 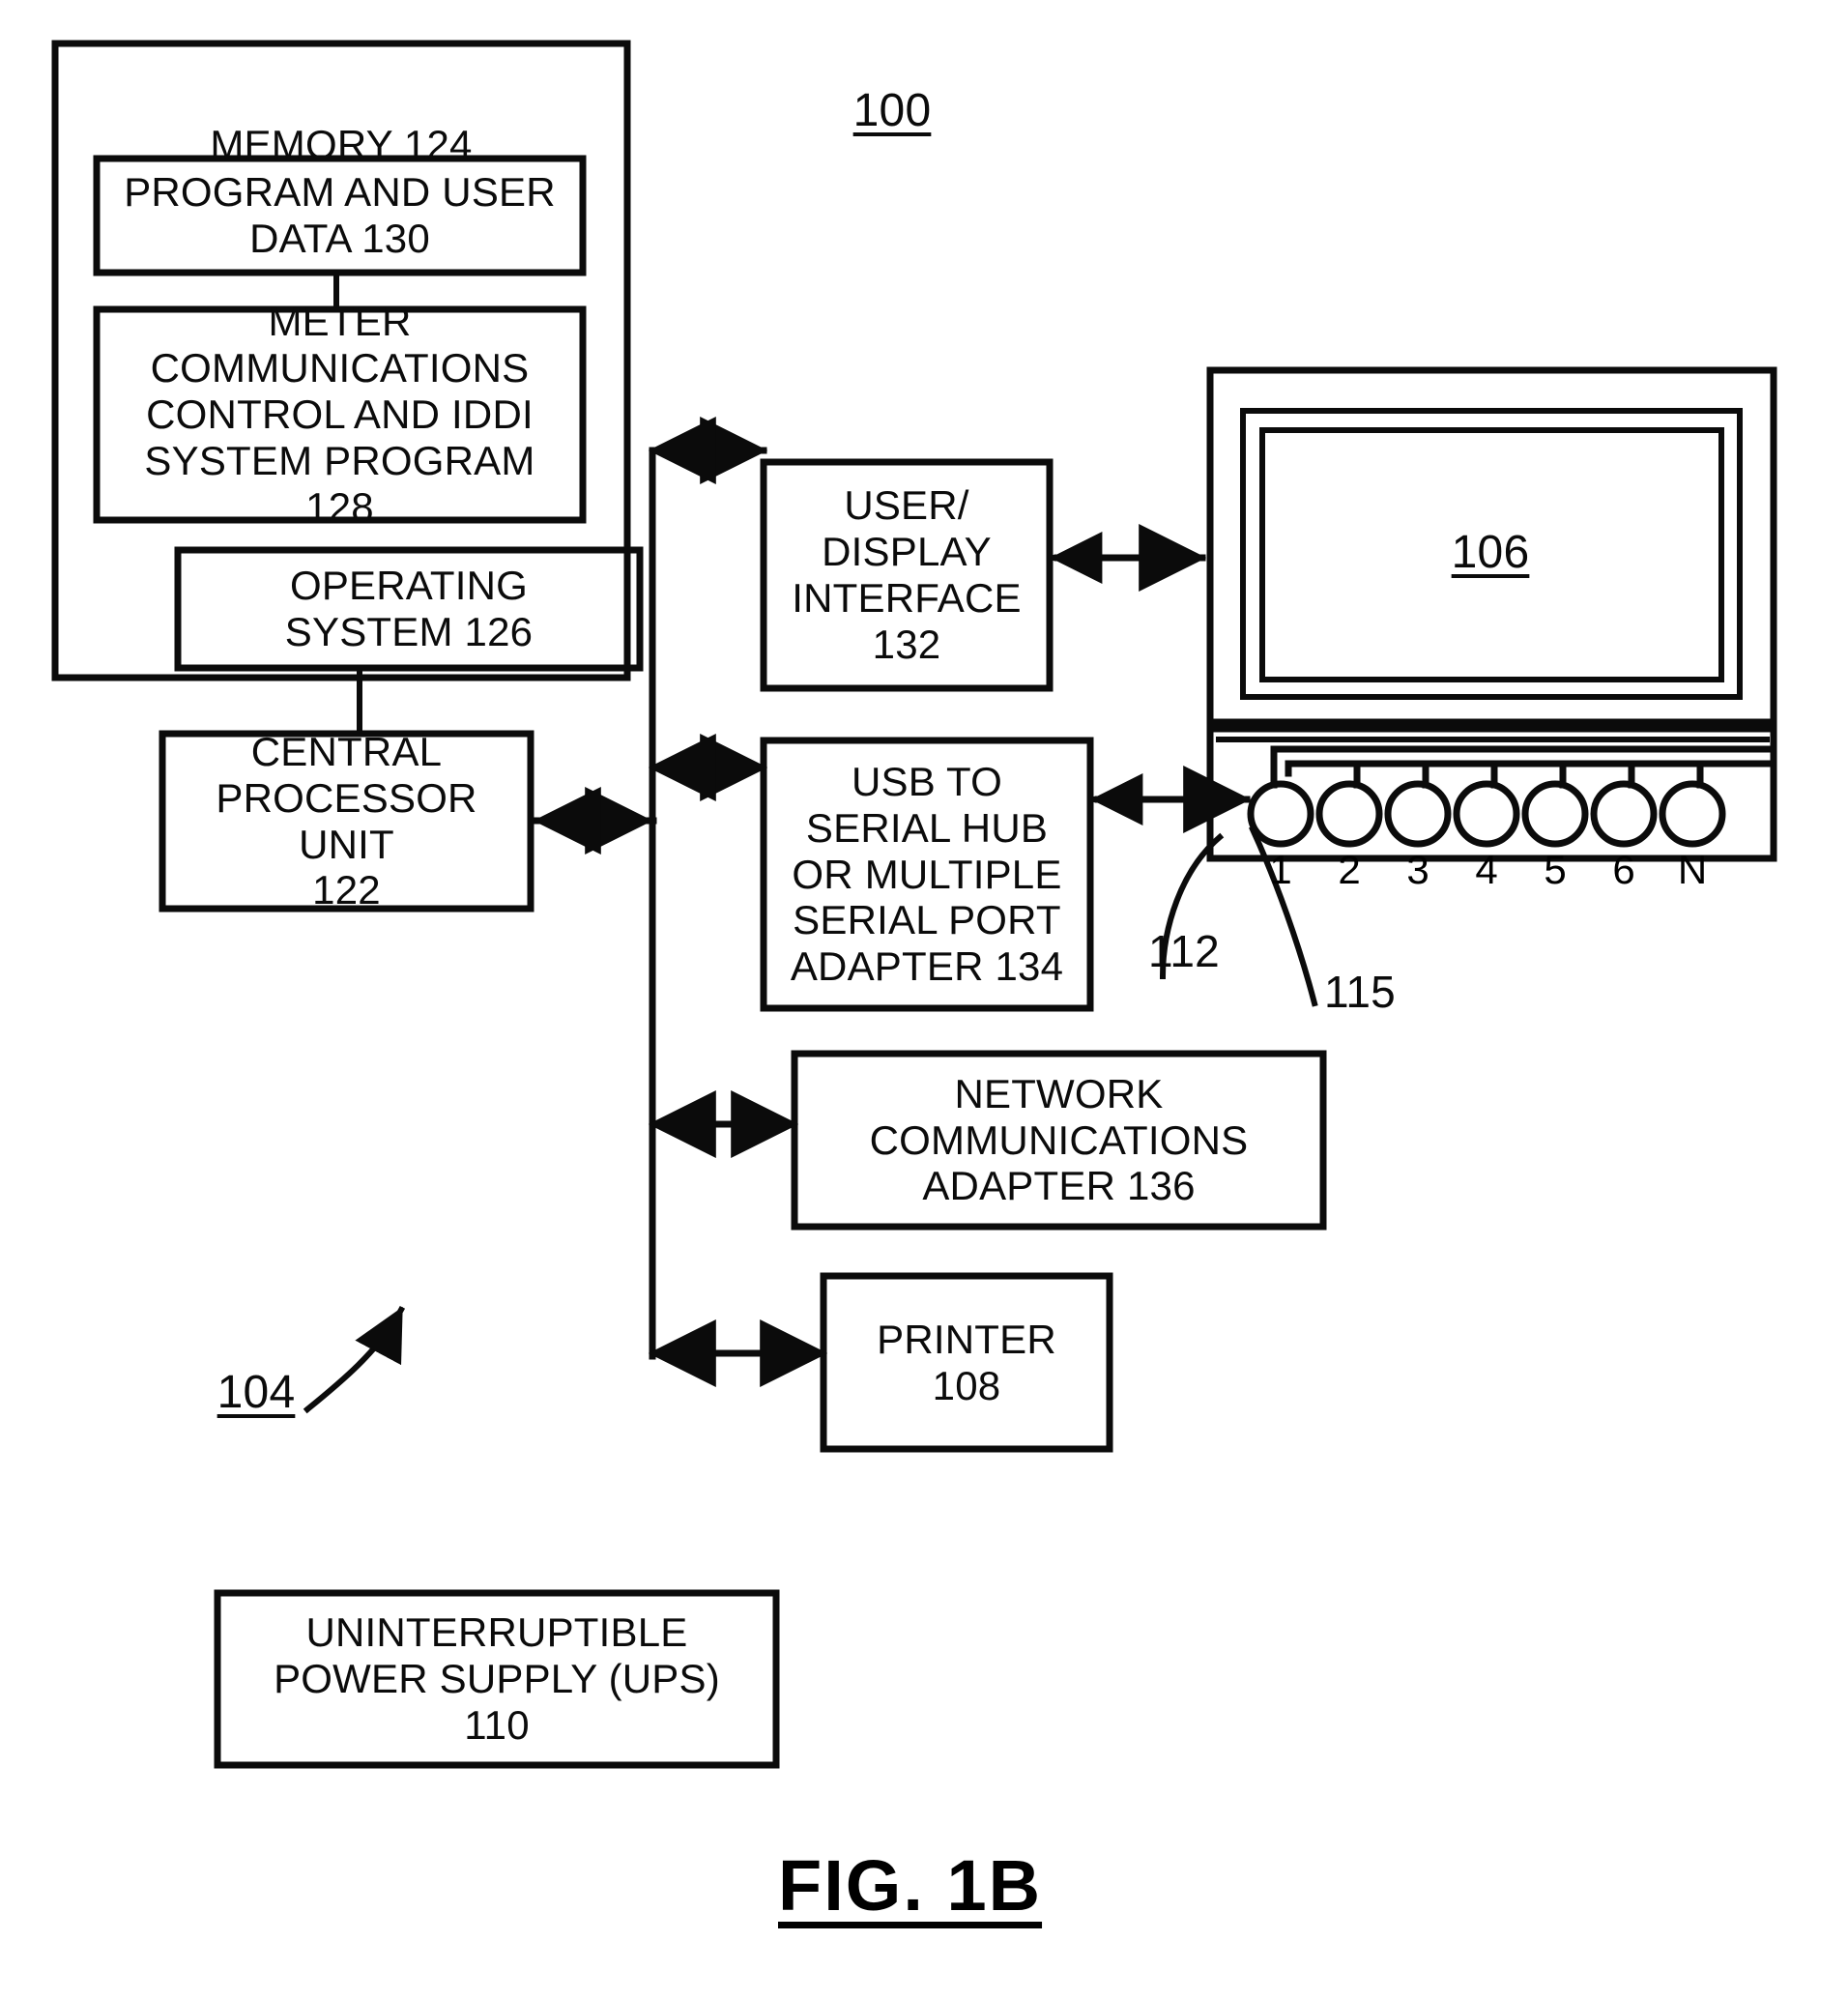 What do you see at coordinates (1280, 870) in the screenshot?
I see `port-label-1: 1` at bounding box center [1280, 870].